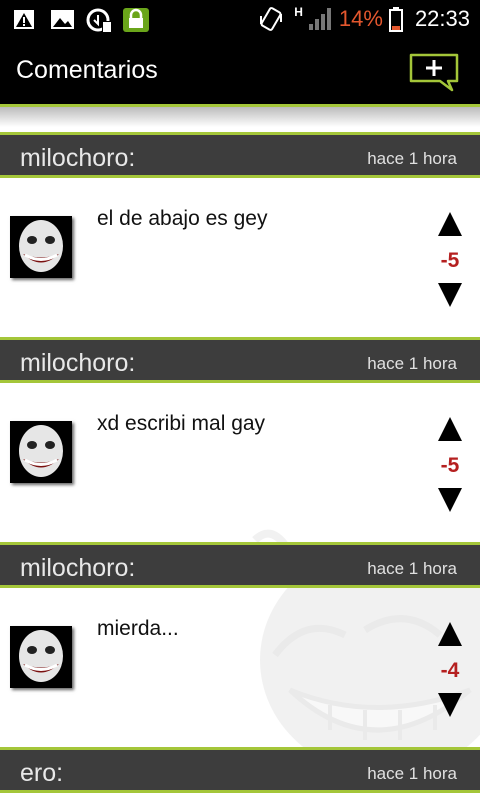  I want to click on battery-icon, so click(395, 19).